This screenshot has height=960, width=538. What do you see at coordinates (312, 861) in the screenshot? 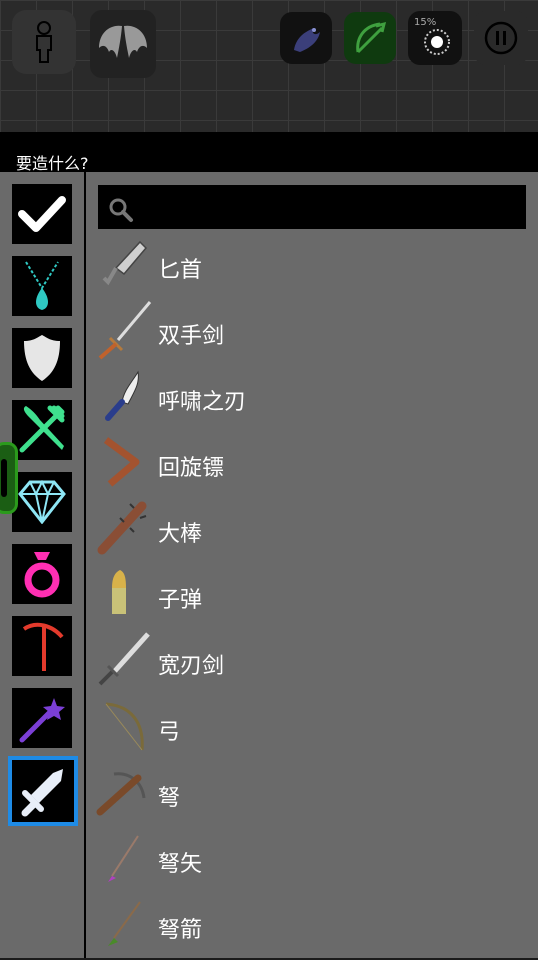
I see `list-item-crossbow-bolt: 弩矢` at bounding box center [312, 861].